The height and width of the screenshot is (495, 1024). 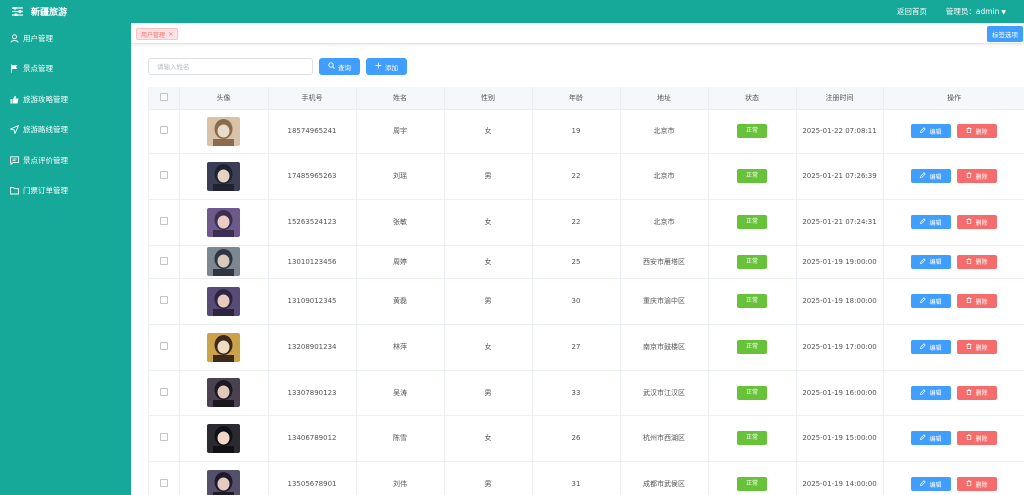 I want to click on top-bar: 新疆旅游 返回首页 管理员：admin ▼, so click(x=512, y=11).